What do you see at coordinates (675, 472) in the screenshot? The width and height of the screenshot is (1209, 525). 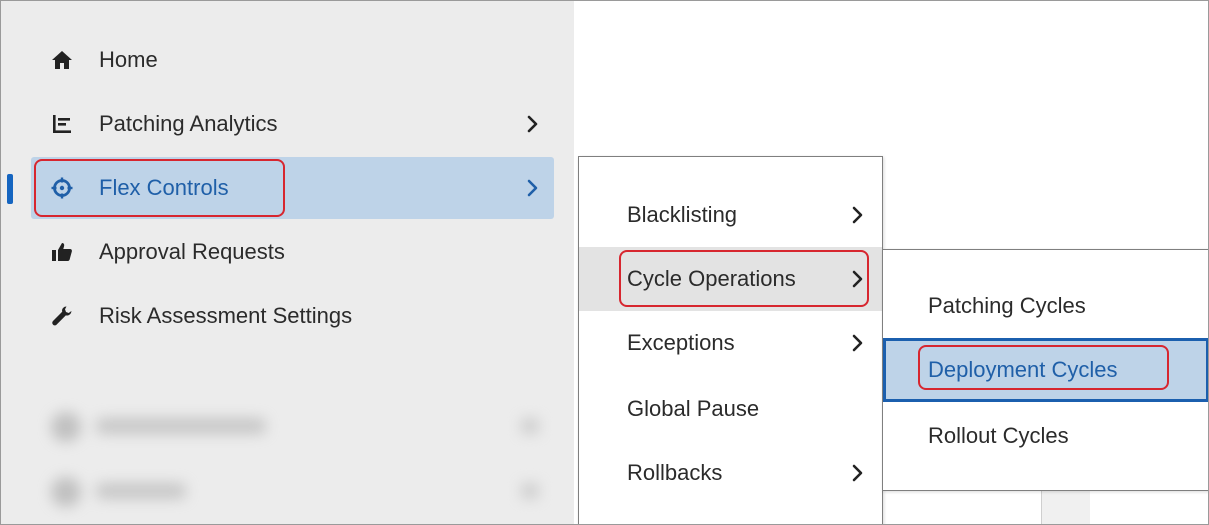 I see `menu-item-label: Rollbacks` at bounding box center [675, 472].